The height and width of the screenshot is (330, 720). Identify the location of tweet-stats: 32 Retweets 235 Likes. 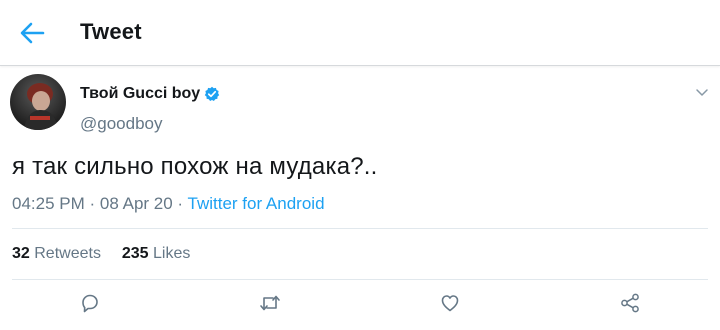
(101, 254).